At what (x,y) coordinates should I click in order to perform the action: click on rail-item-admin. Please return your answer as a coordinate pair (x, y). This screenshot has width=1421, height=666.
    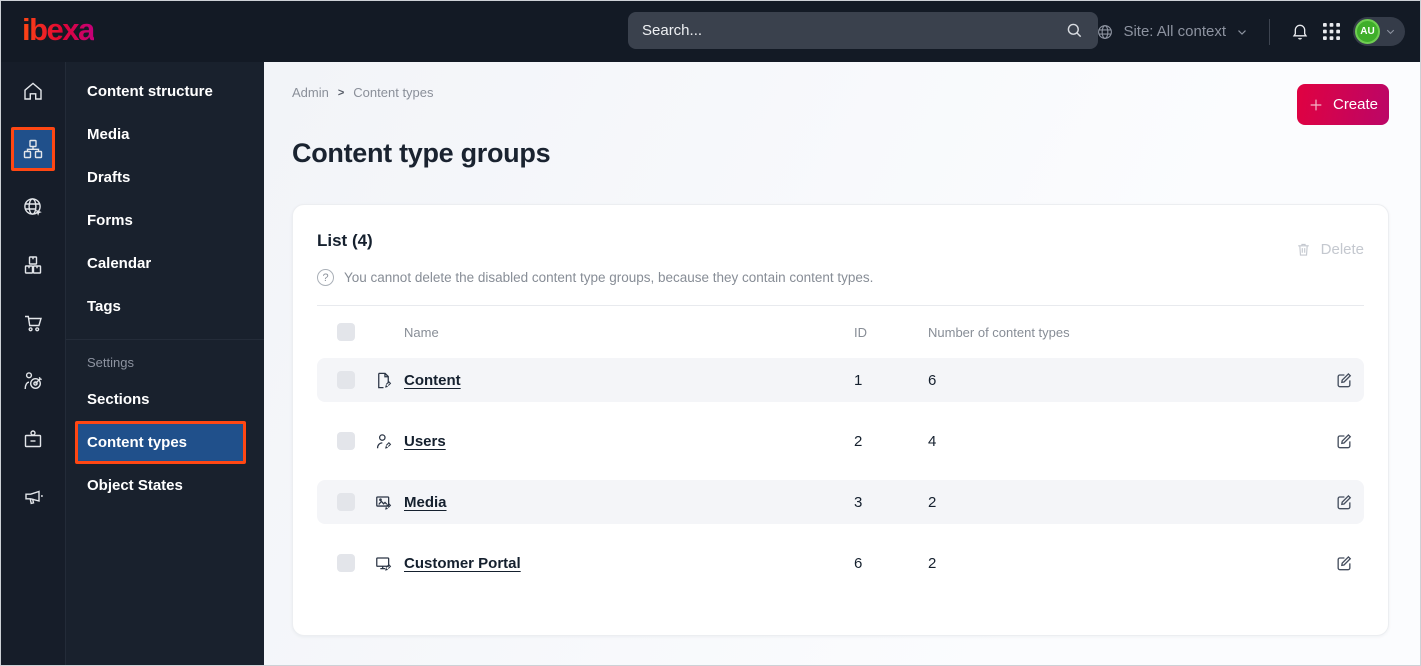
    Looking at the image, I should click on (33, 439).